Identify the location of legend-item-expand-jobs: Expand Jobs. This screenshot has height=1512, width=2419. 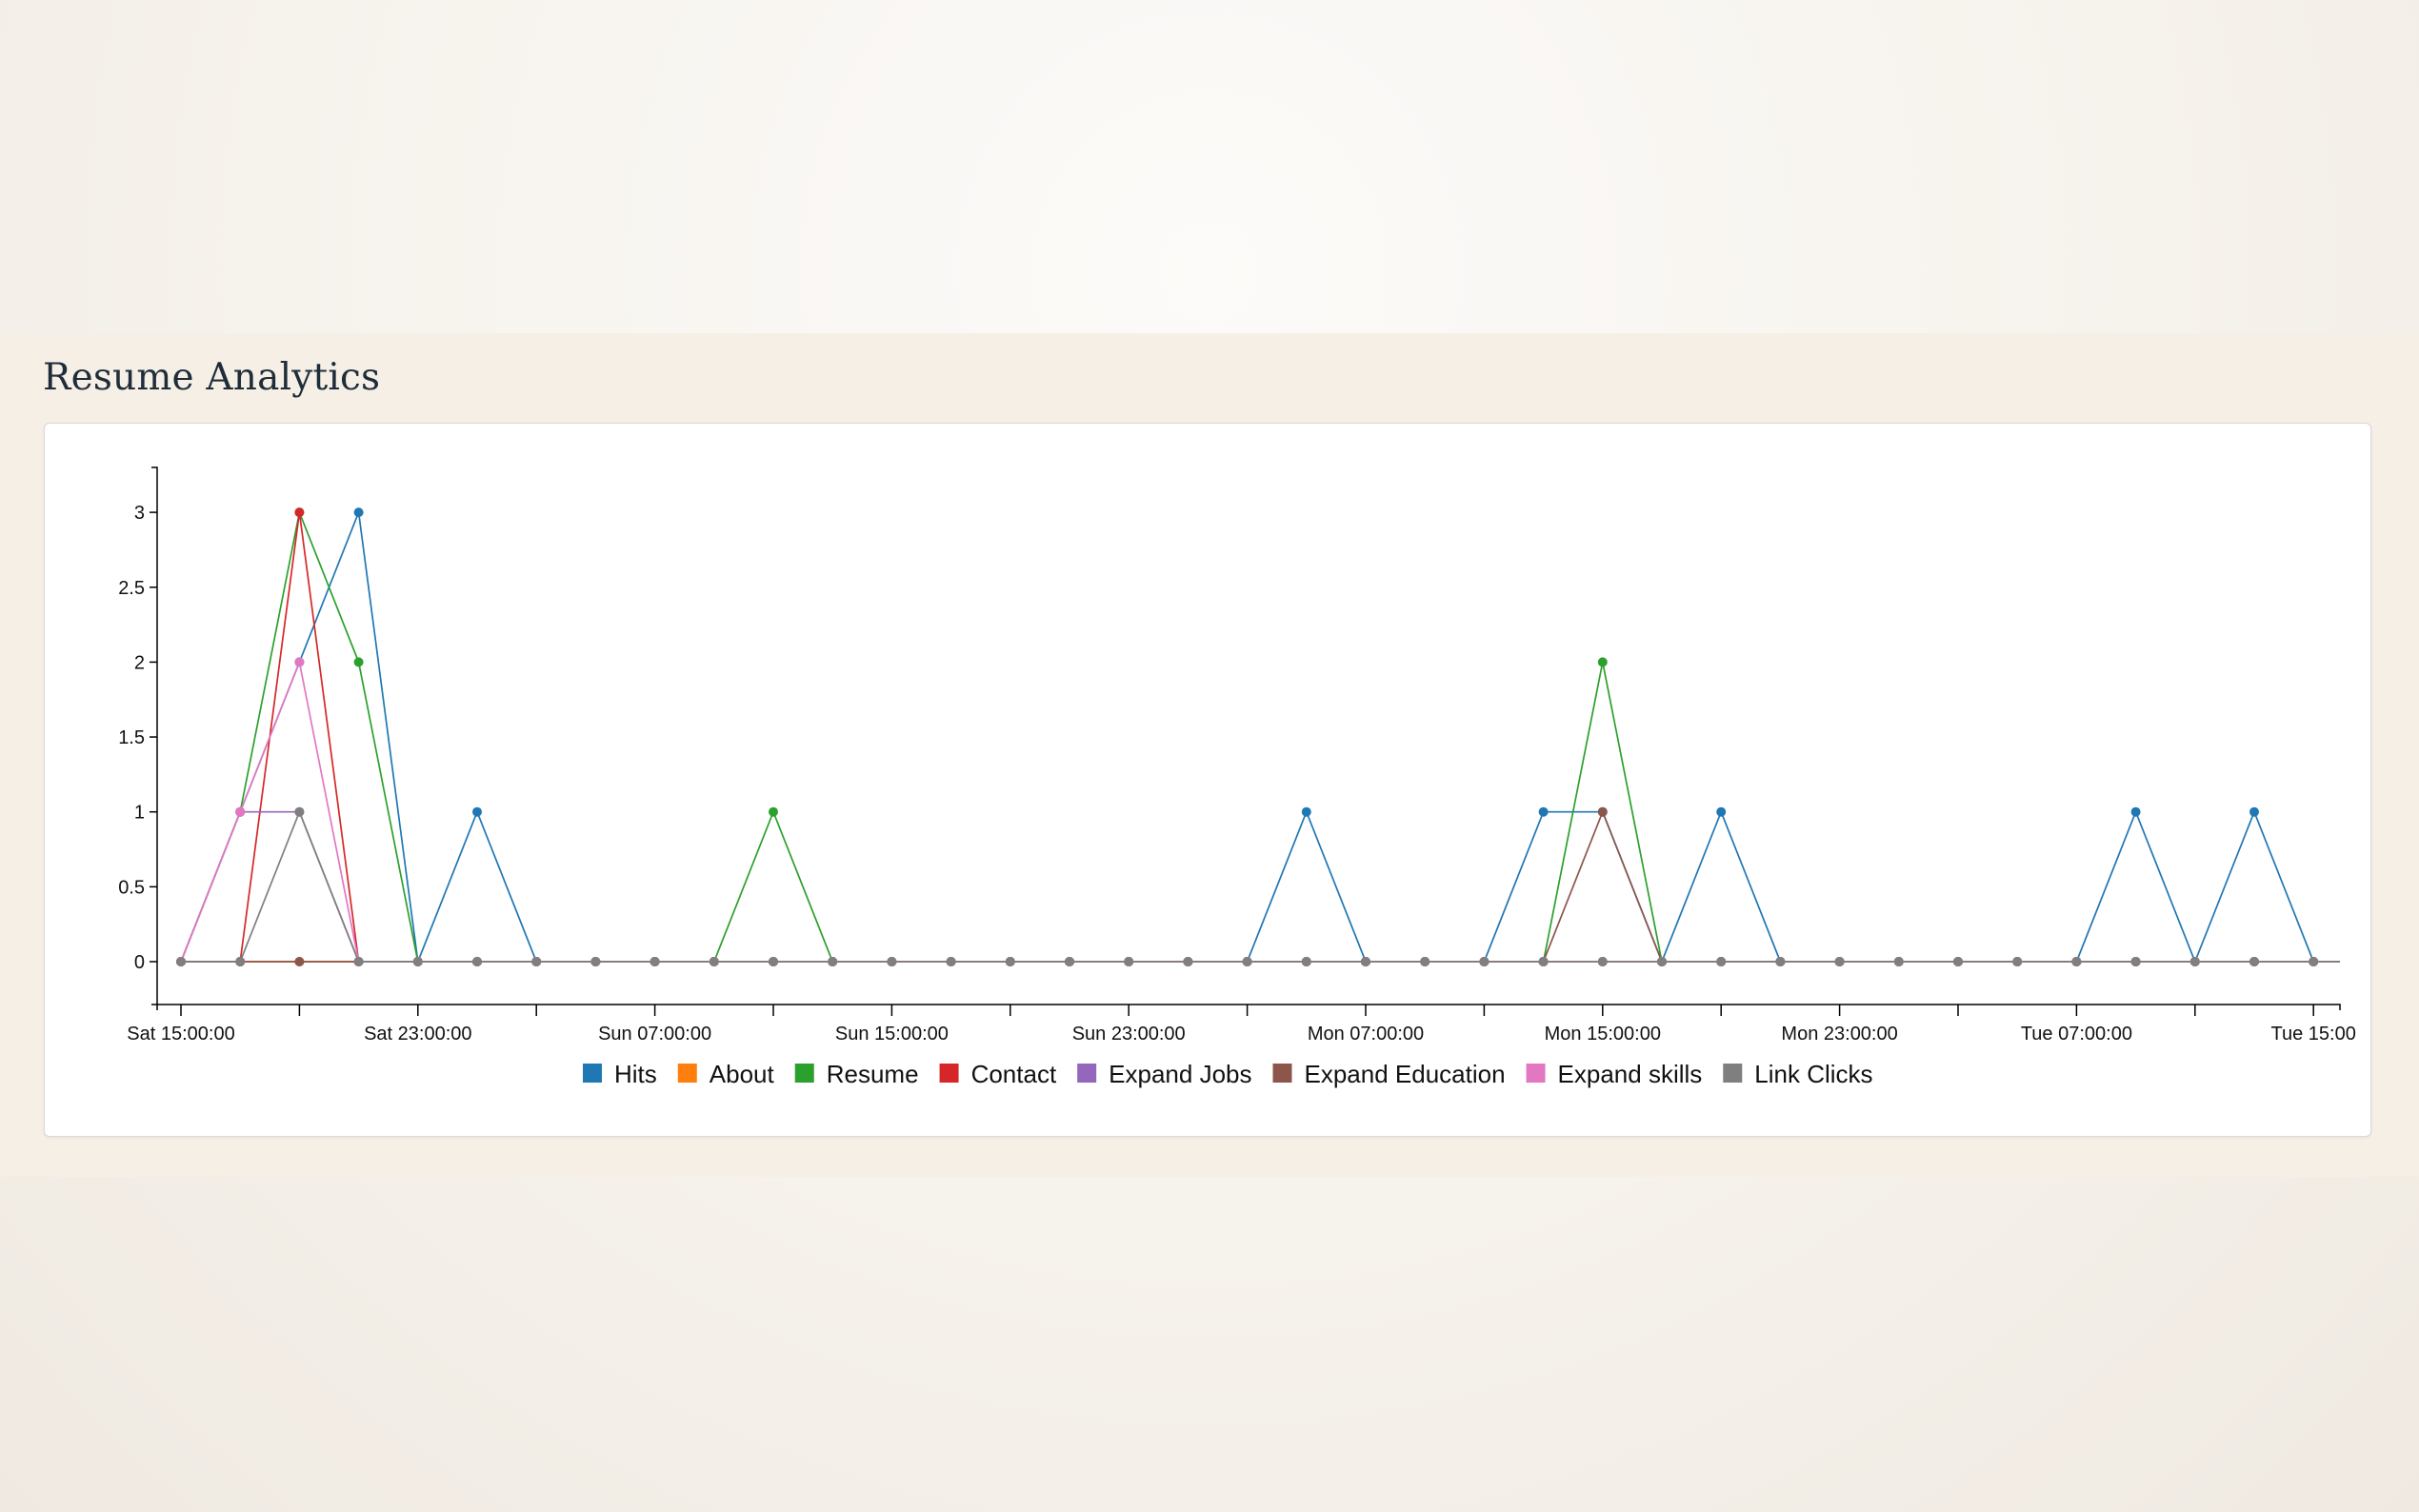
(1164, 1074).